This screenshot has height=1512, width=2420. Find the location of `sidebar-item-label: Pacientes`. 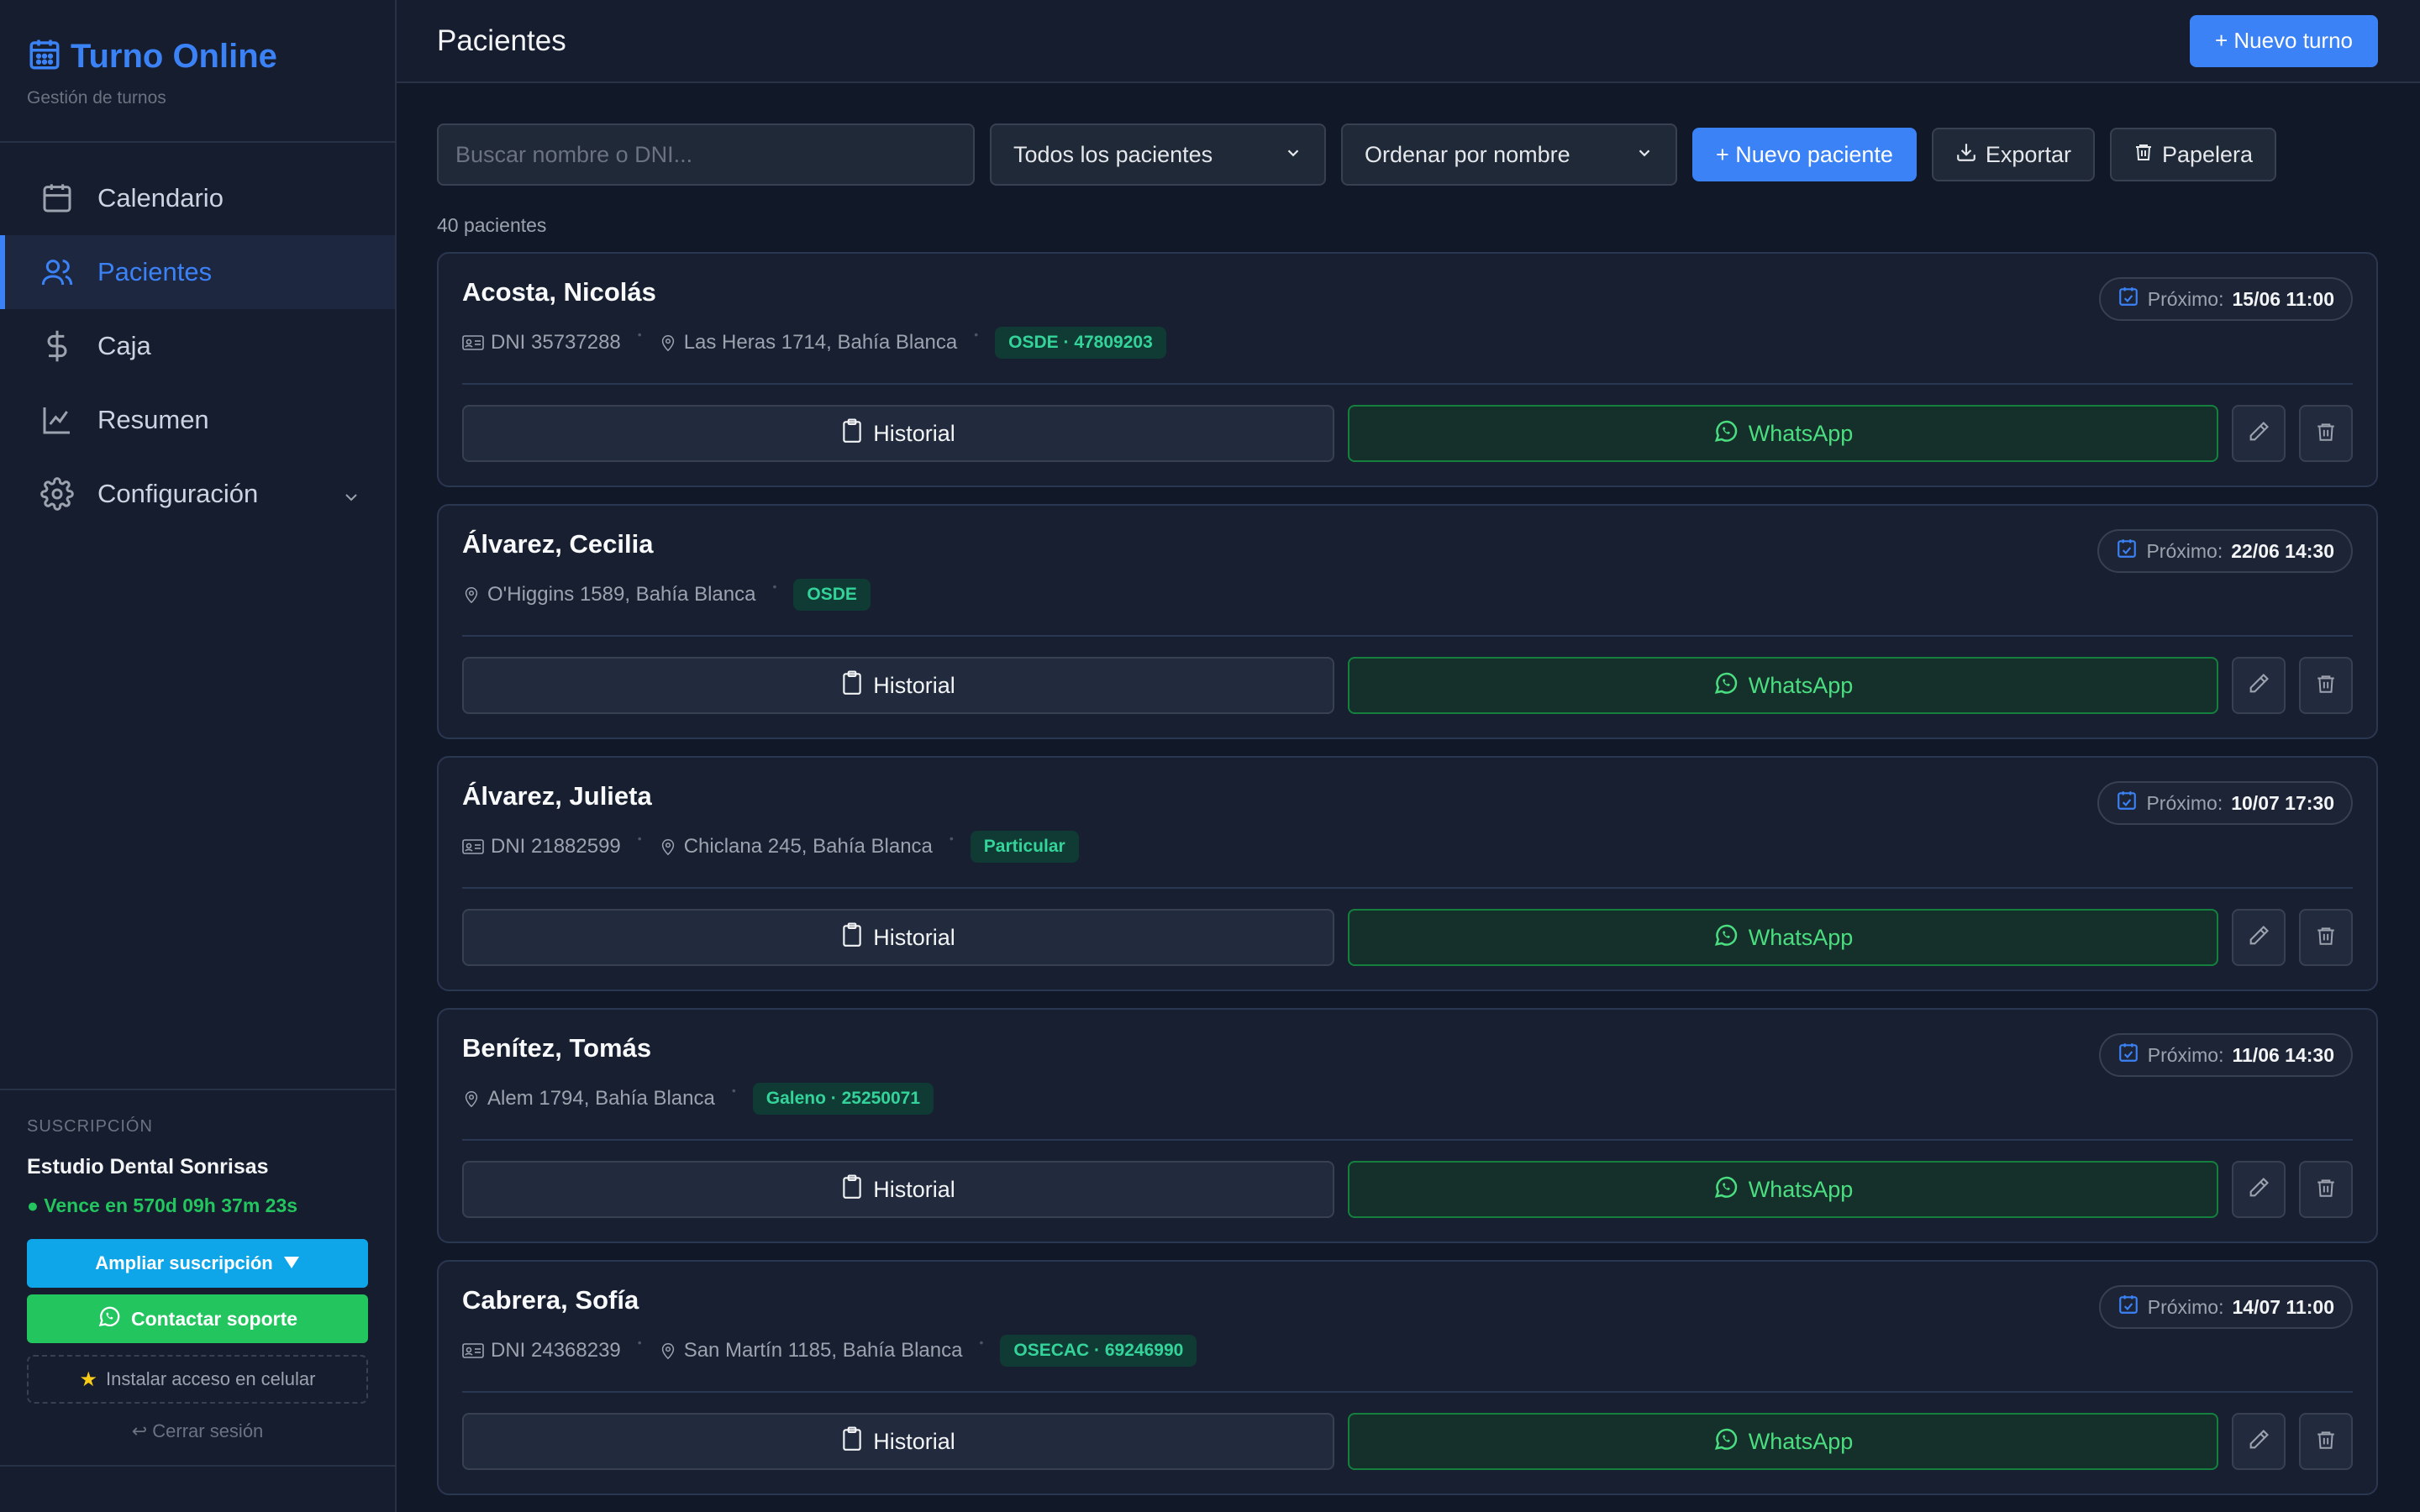

sidebar-item-label: Pacientes is located at coordinates (155, 271).